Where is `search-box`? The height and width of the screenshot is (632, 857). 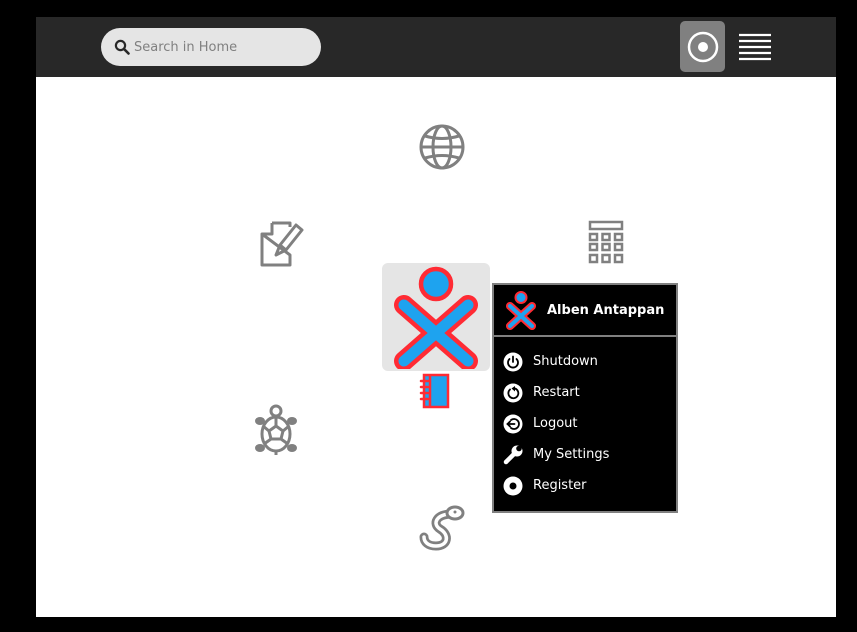
search-box is located at coordinates (211, 47).